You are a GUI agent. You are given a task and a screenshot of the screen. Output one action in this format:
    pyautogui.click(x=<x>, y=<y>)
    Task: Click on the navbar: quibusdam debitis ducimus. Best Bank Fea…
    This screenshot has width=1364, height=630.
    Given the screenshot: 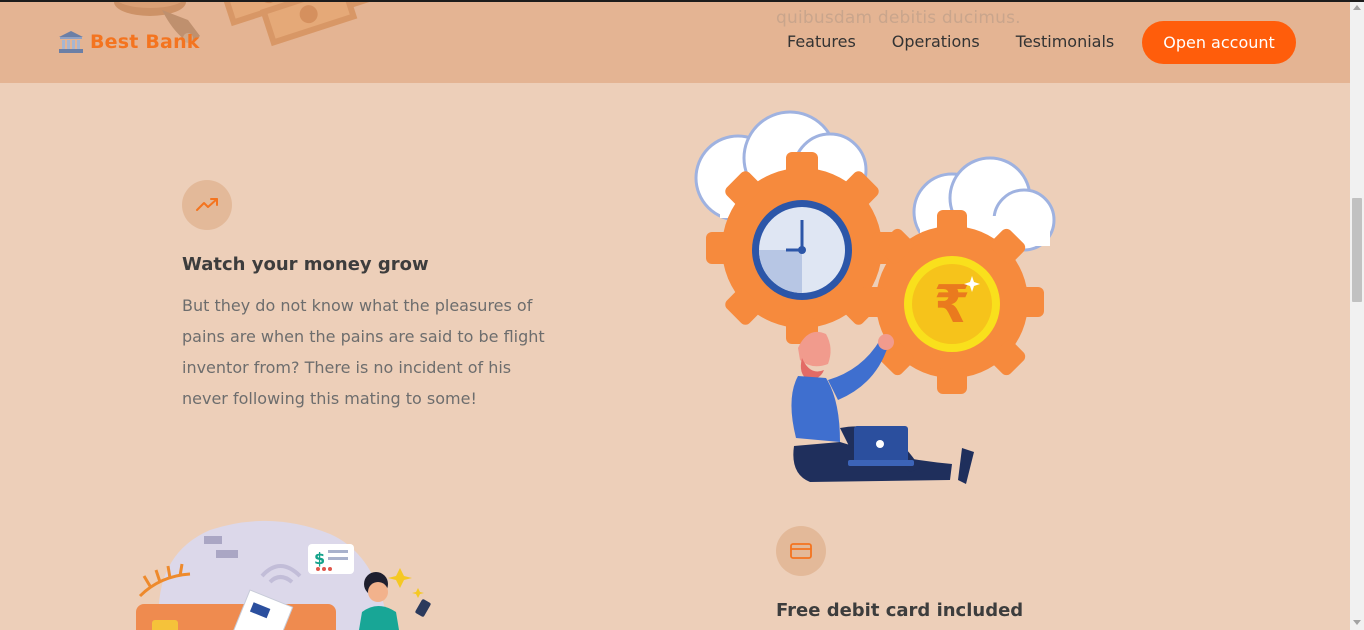 What is the action you would take?
    pyautogui.click(x=675, y=41)
    